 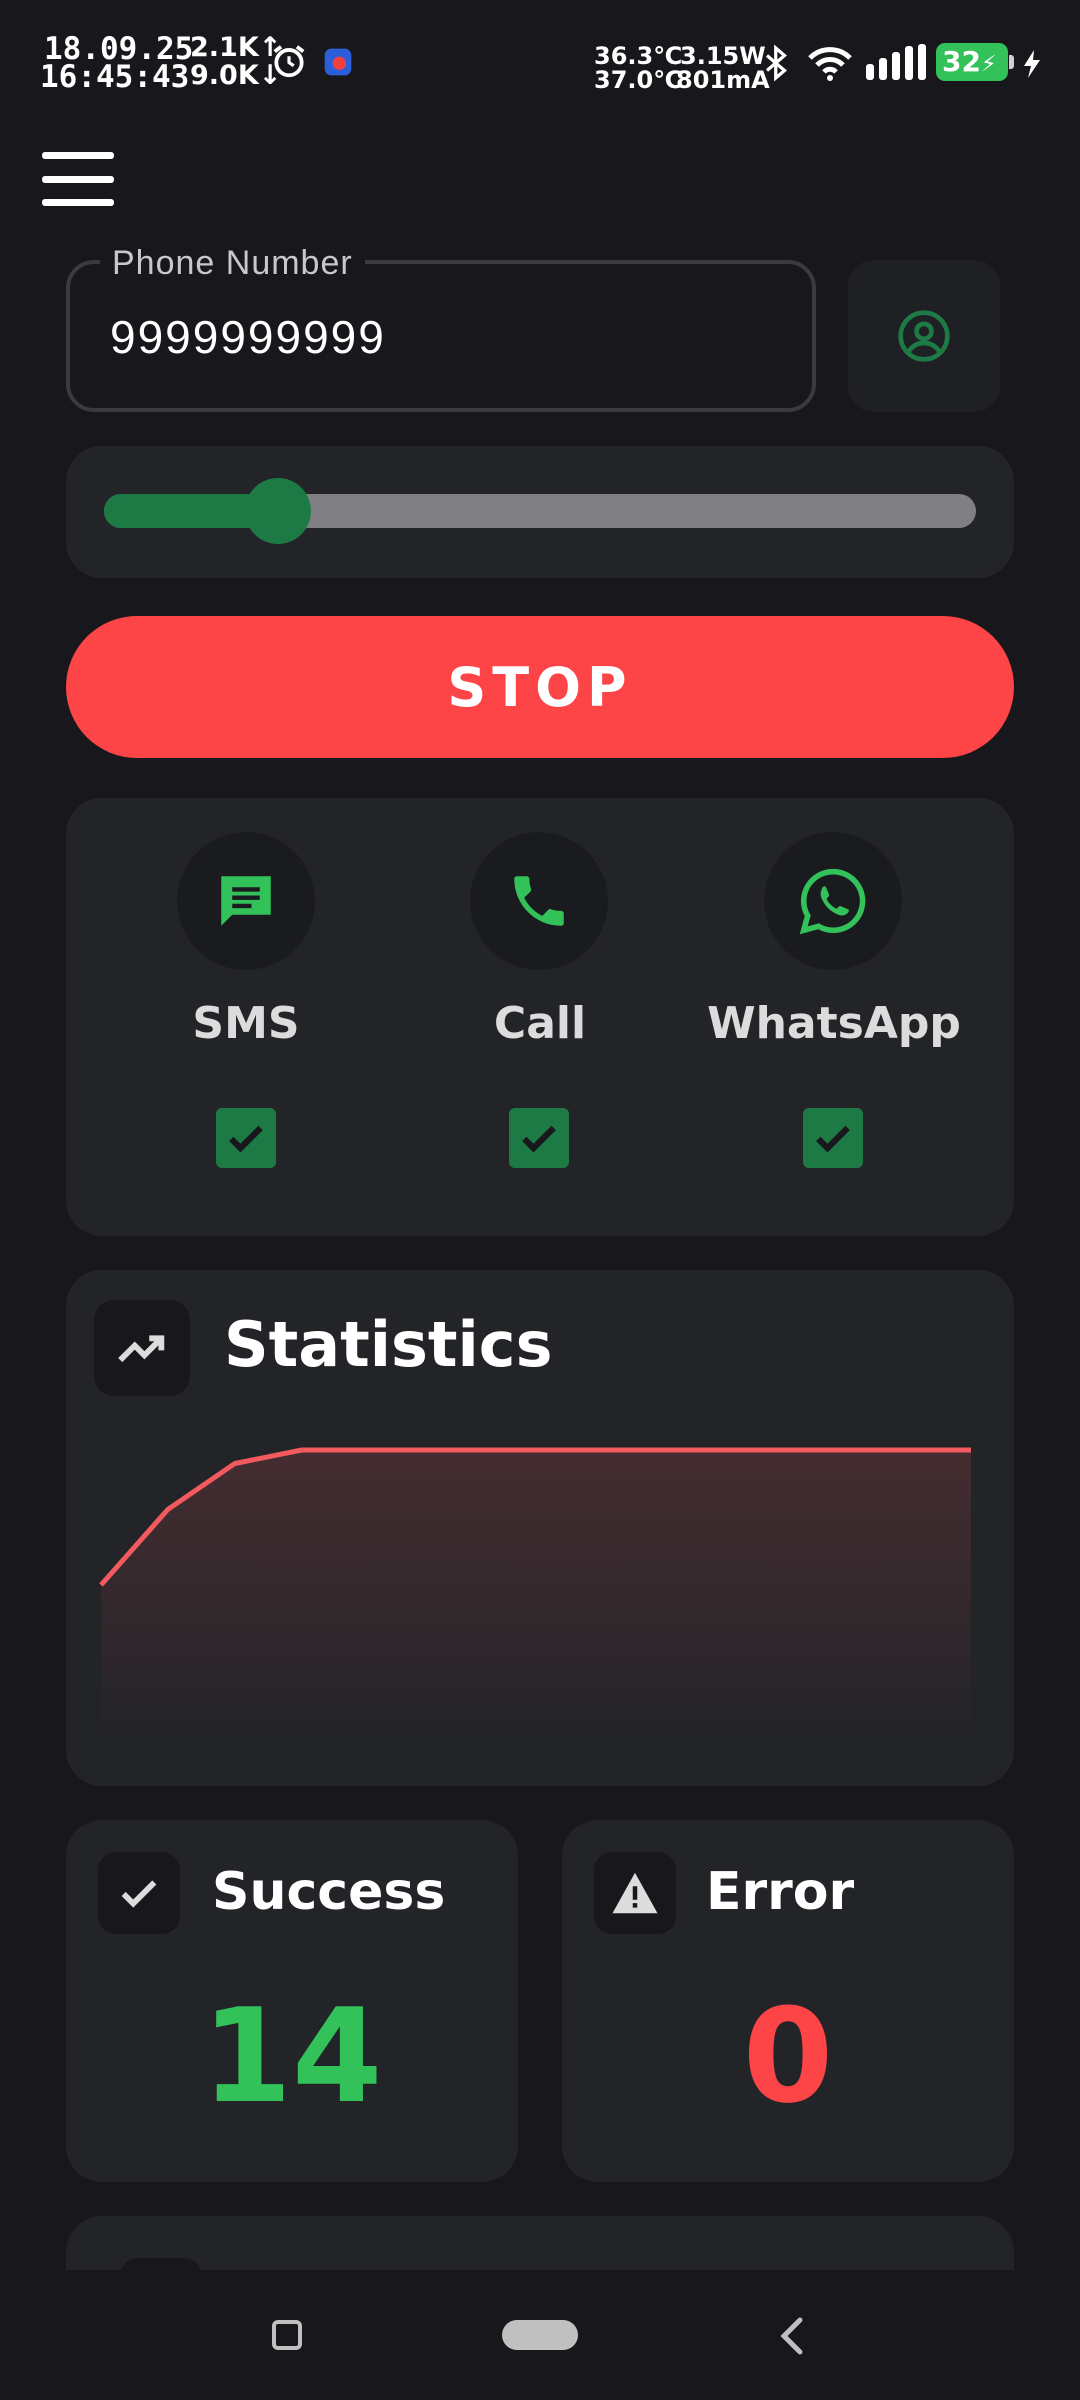 I want to click on alarm-icon, so click(x=289, y=61).